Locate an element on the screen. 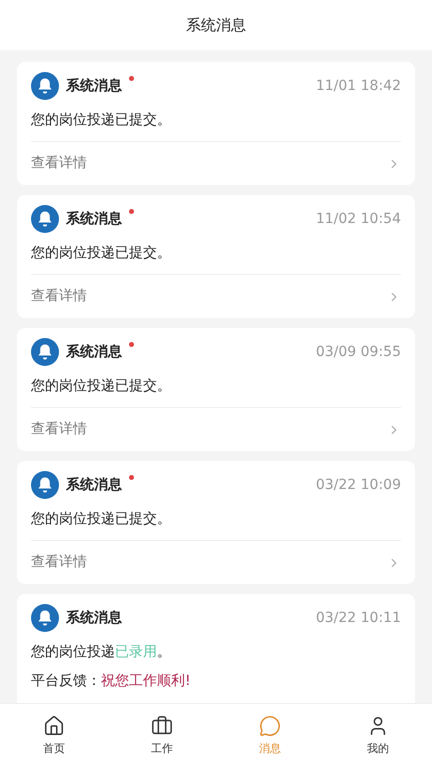  message-time: 11/01 18:42 is located at coordinates (358, 86).